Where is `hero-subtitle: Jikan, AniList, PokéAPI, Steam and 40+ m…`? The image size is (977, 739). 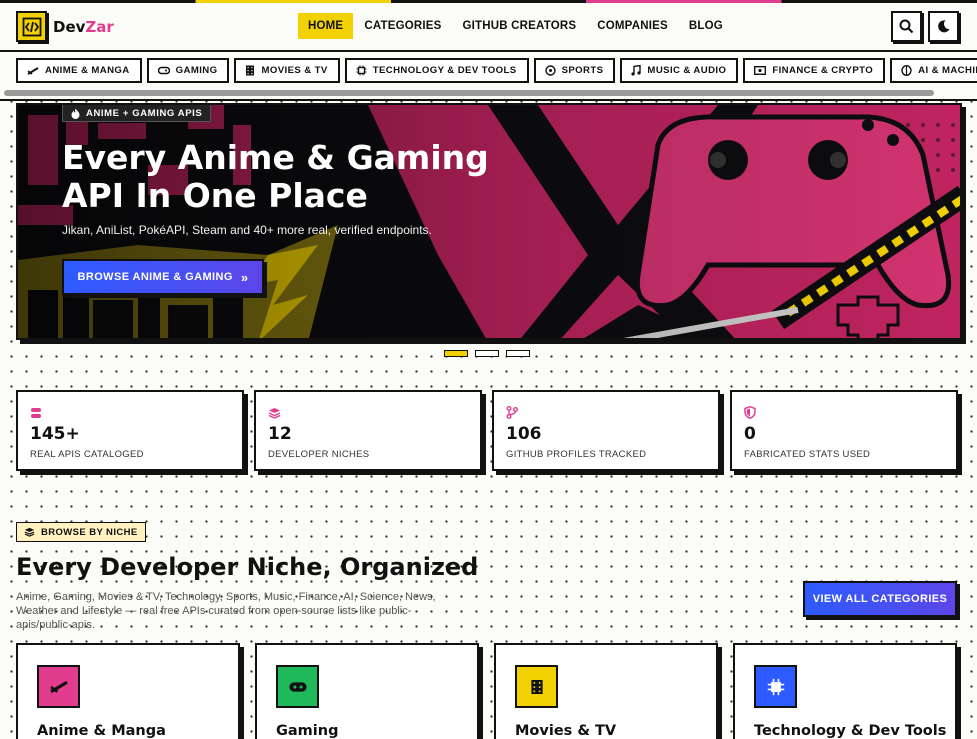
hero-subtitle: Jikan, AniList, PokéAPI, Steam and 40+ m… is located at coordinates (247, 230).